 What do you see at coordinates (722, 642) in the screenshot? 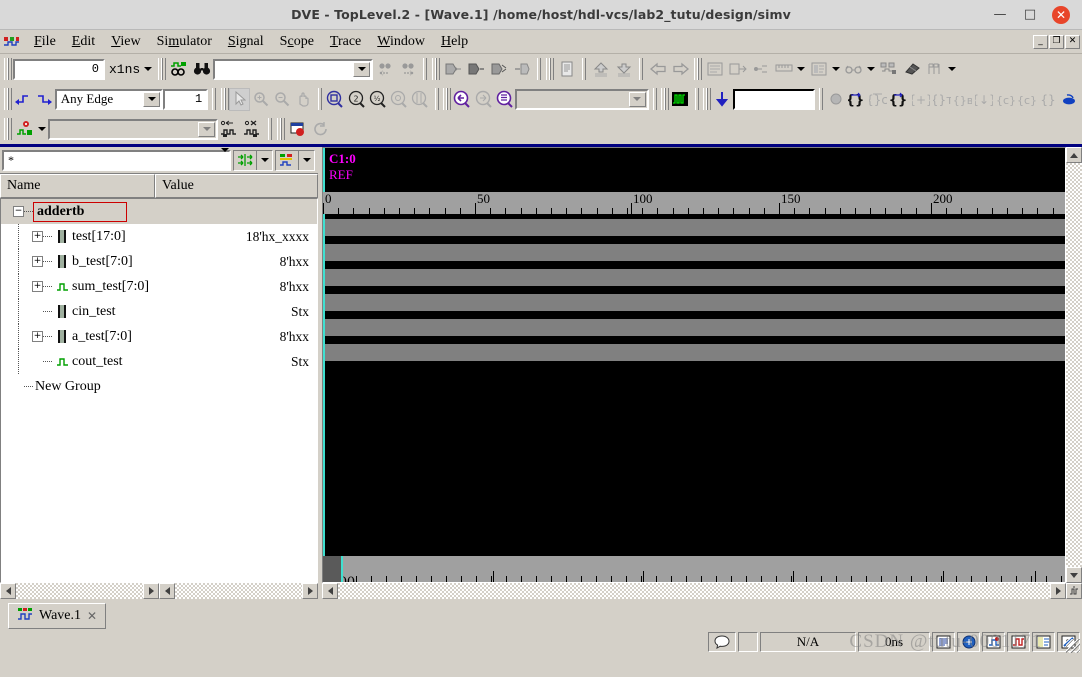
I see `message-balloon-icon` at bounding box center [722, 642].